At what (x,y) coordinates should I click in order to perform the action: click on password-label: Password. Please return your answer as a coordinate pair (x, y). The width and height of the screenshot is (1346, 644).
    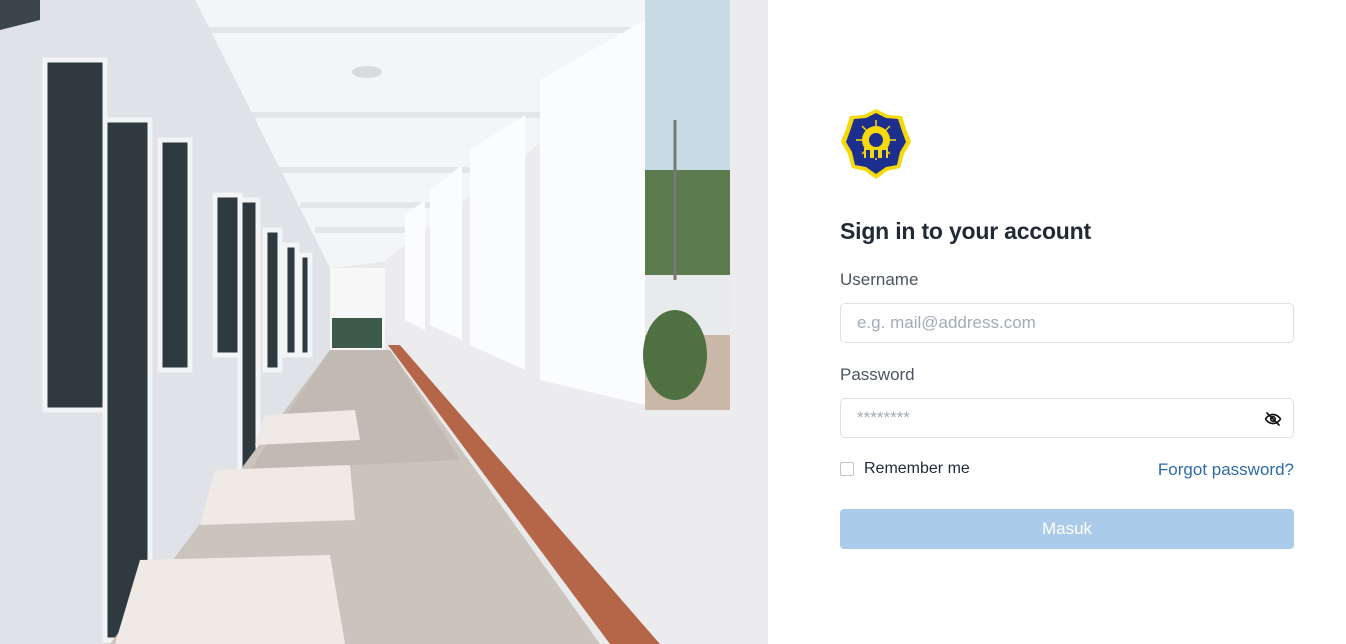
    Looking at the image, I should click on (877, 374).